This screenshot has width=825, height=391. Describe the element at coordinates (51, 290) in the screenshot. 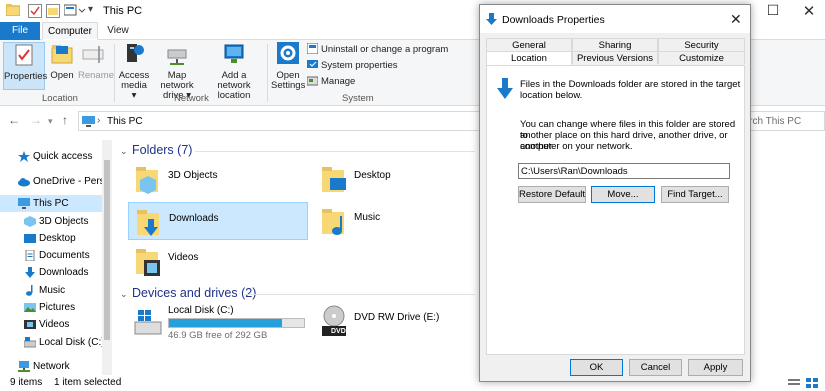

I see `sidebar-item-music: Music` at that location.